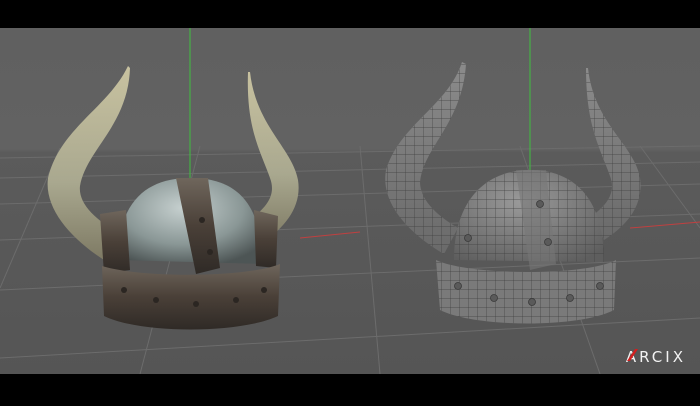  Describe the element at coordinates (350, 390) in the screenshot. I see `letterbox-bottom` at that location.